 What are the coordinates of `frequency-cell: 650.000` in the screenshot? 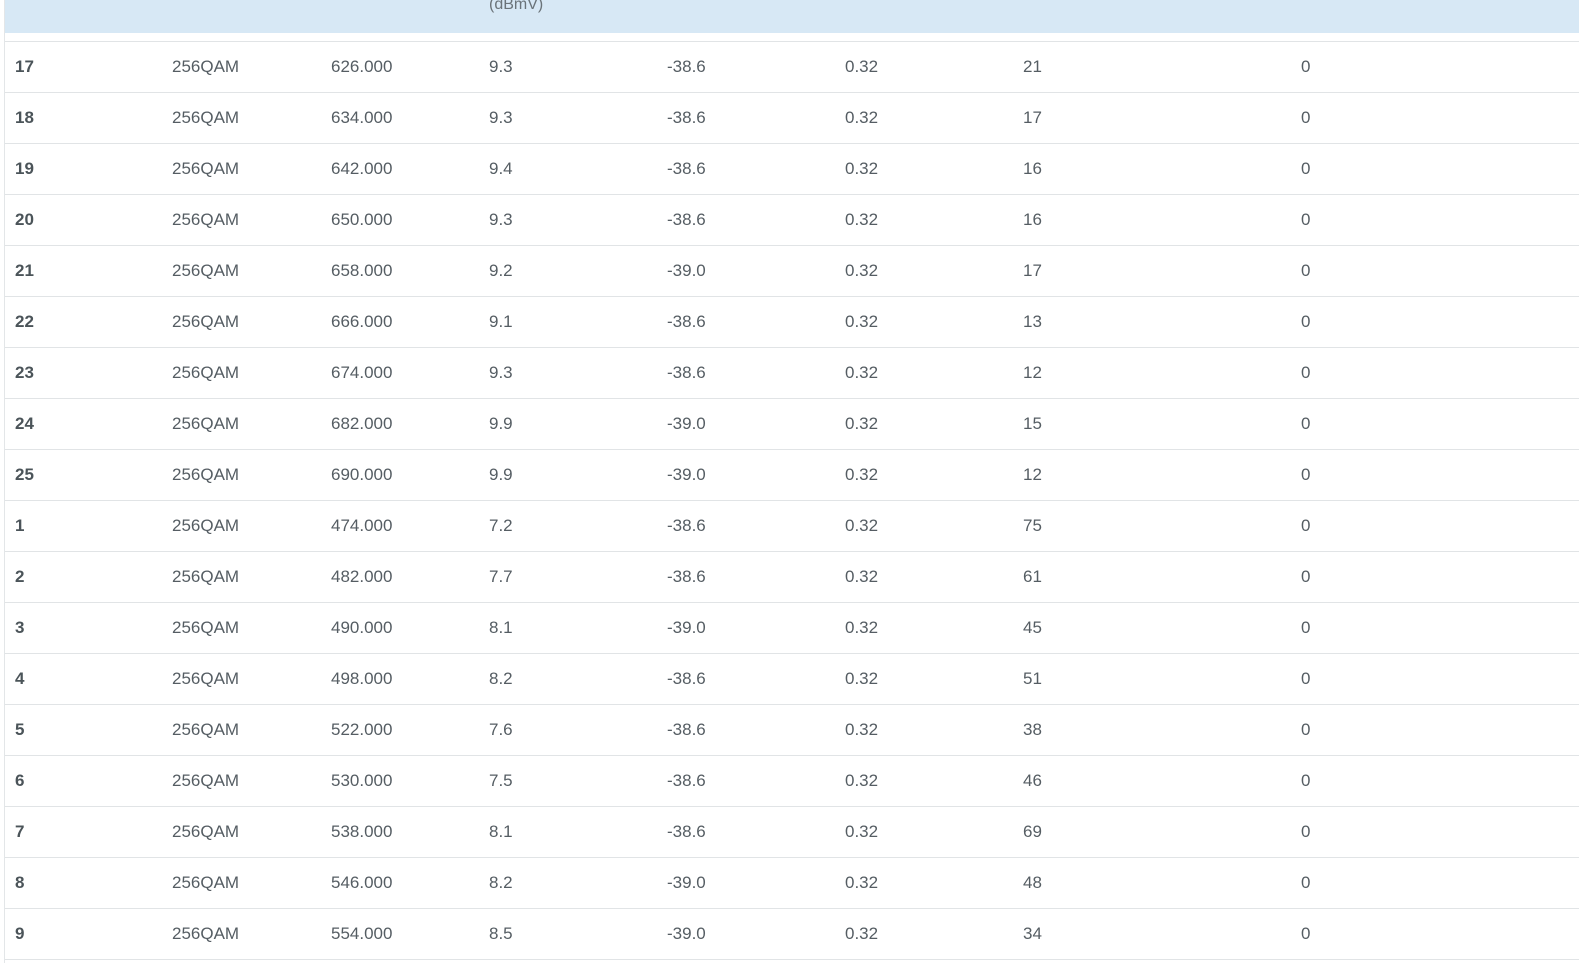 It's located at (362, 219).